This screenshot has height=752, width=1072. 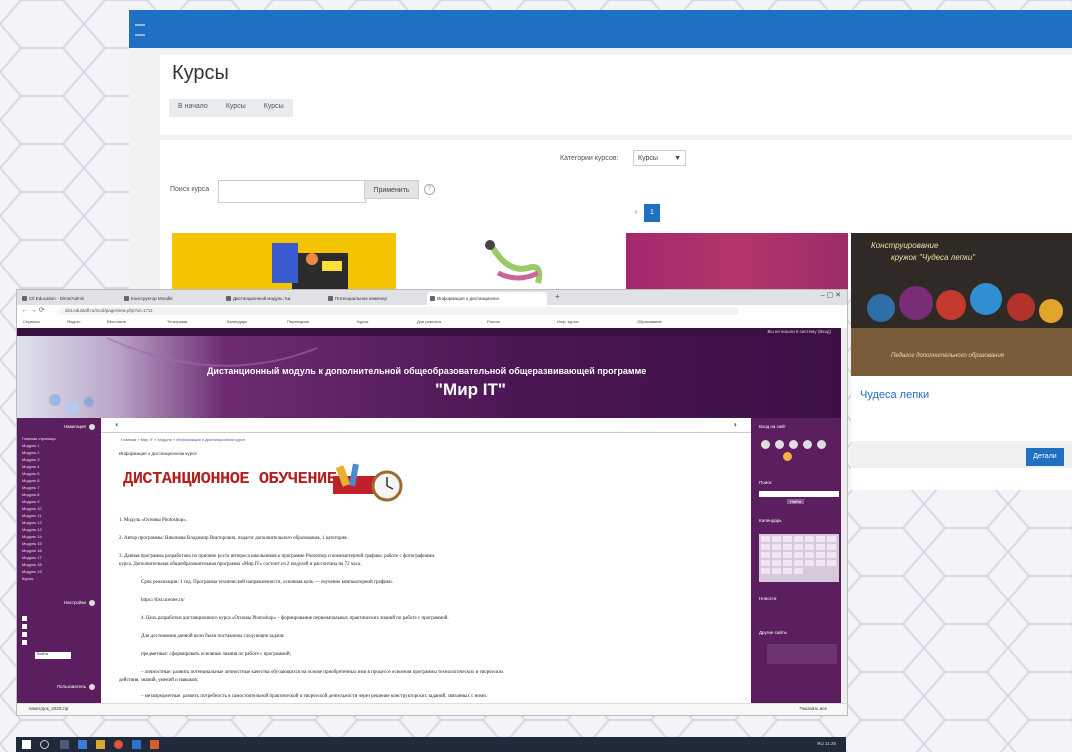 I want to click on course-title-link: Чудеса лепки, so click(x=894, y=395).